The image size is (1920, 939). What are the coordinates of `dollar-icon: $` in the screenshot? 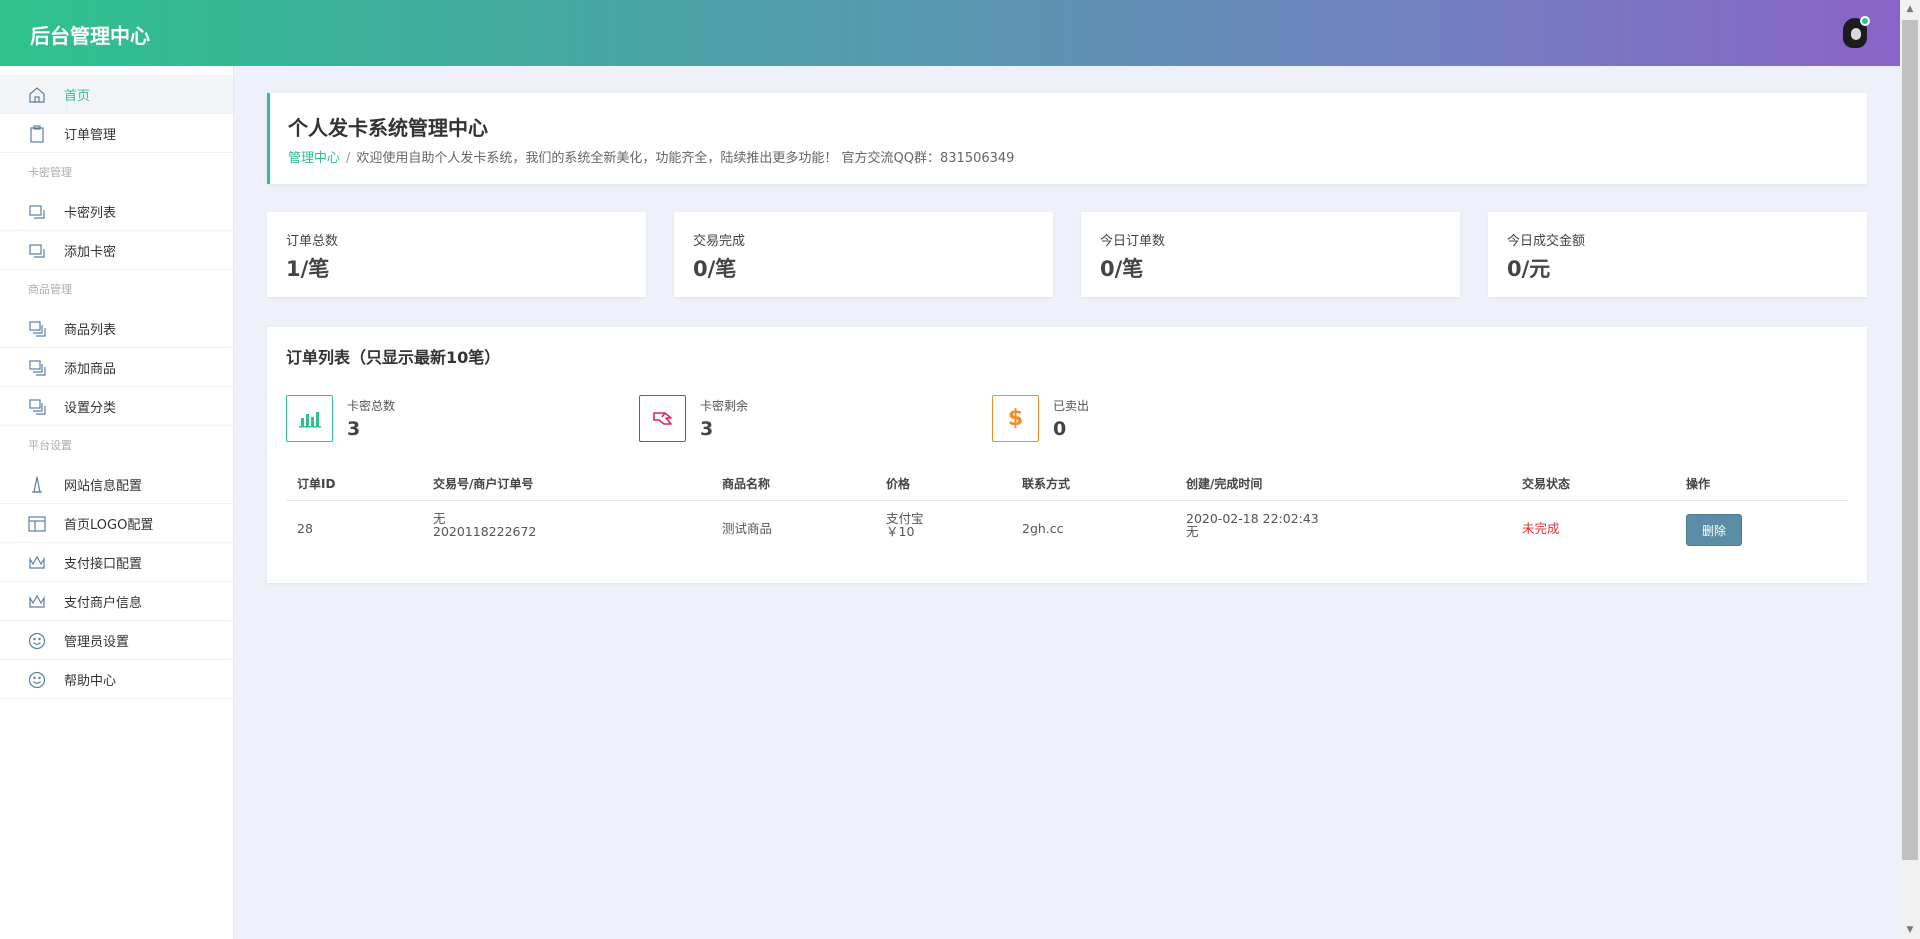 It's located at (1015, 418).